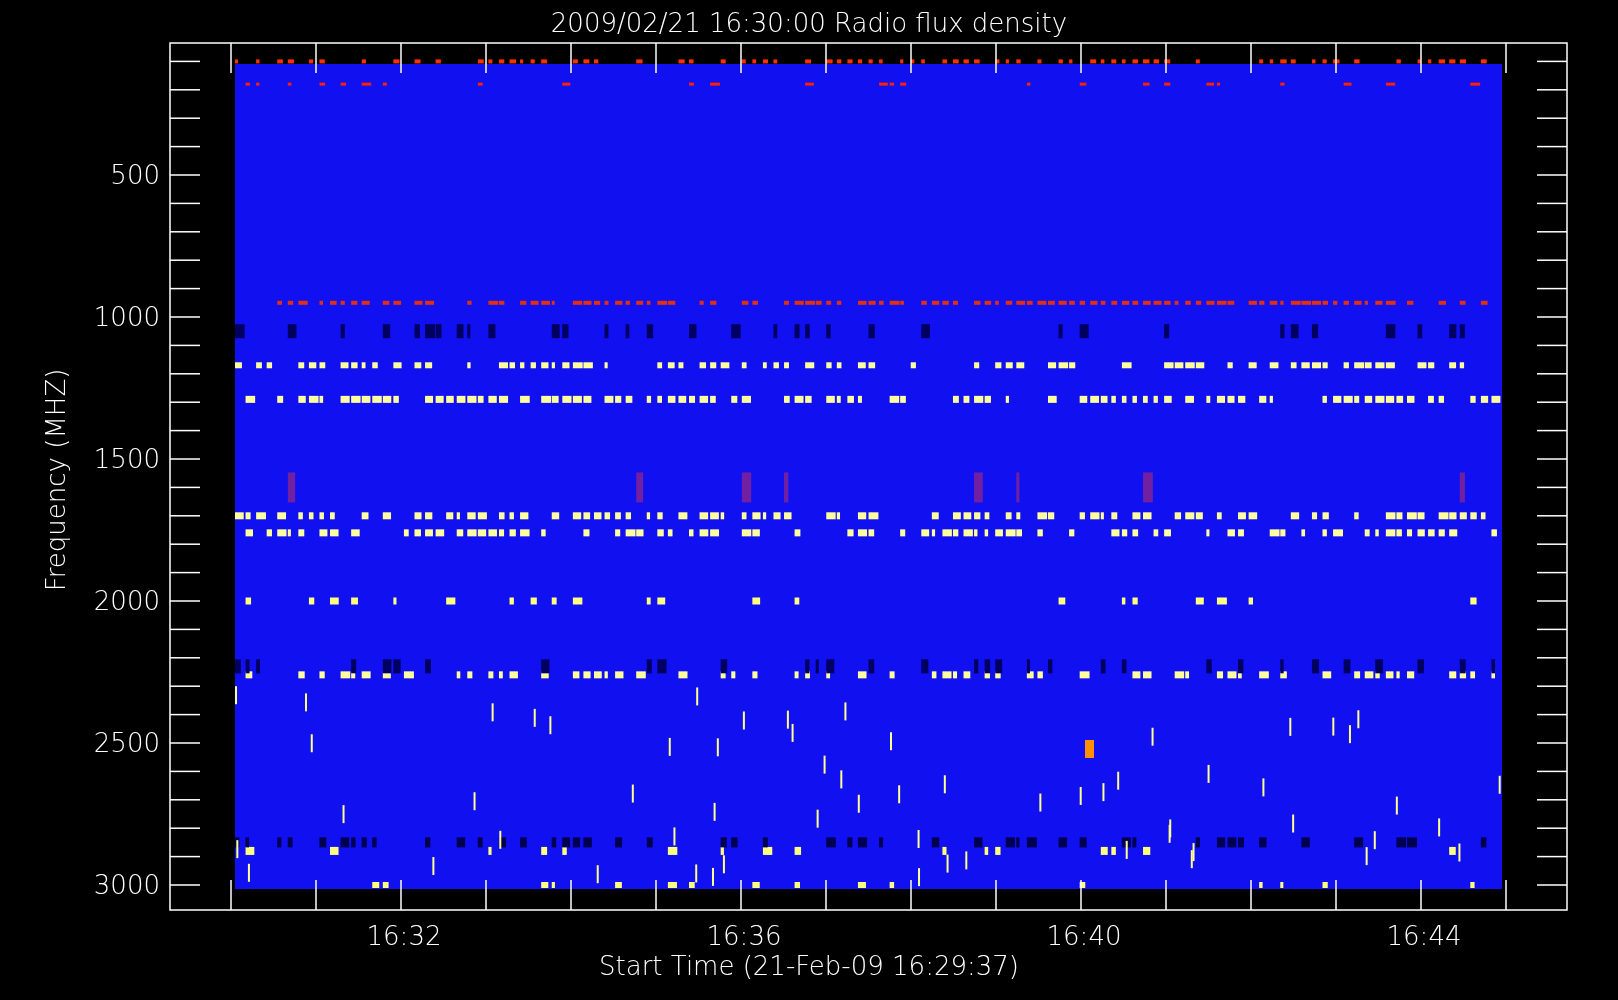 This screenshot has height=1000, width=1618. I want to click on tick-label: 2500, so click(126, 743).